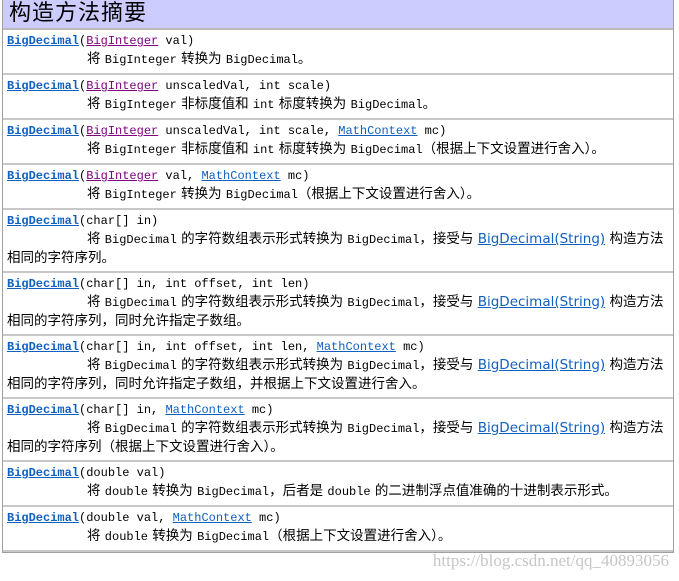  I want to click on constructor-signature: BigDecimal(double val), so click(338, 473).